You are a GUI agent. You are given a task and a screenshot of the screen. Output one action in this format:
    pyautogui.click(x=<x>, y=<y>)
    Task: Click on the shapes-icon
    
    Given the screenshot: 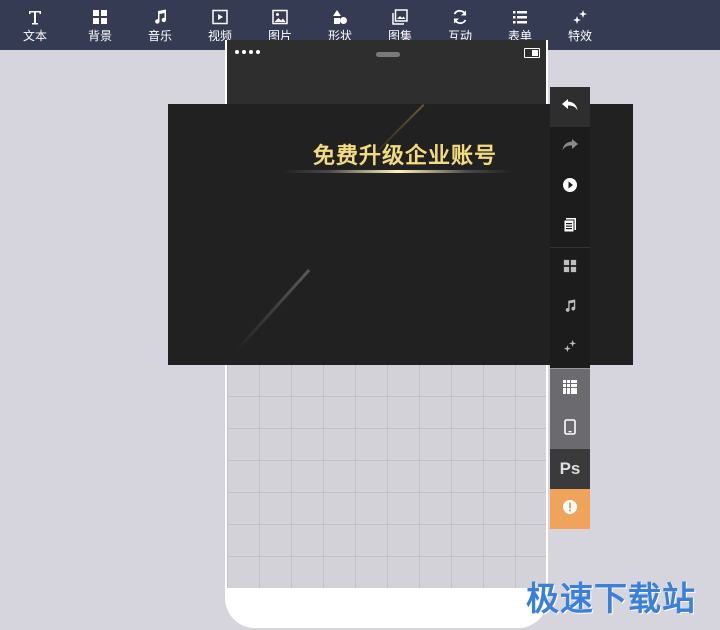 What is the action you would take?
    pyautogui.click(x=340, y=17)
    